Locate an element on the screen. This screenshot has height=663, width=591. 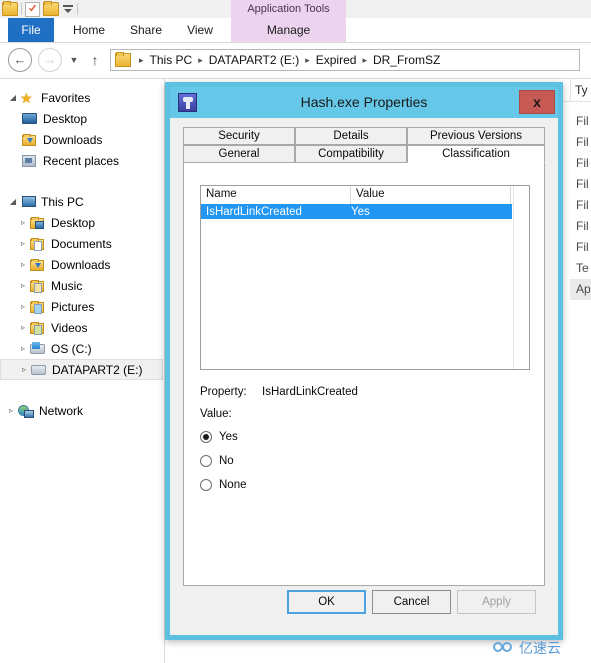
sidebar-item-favorites: ◢ ★ Favorites is located at coordinates (81, 97).